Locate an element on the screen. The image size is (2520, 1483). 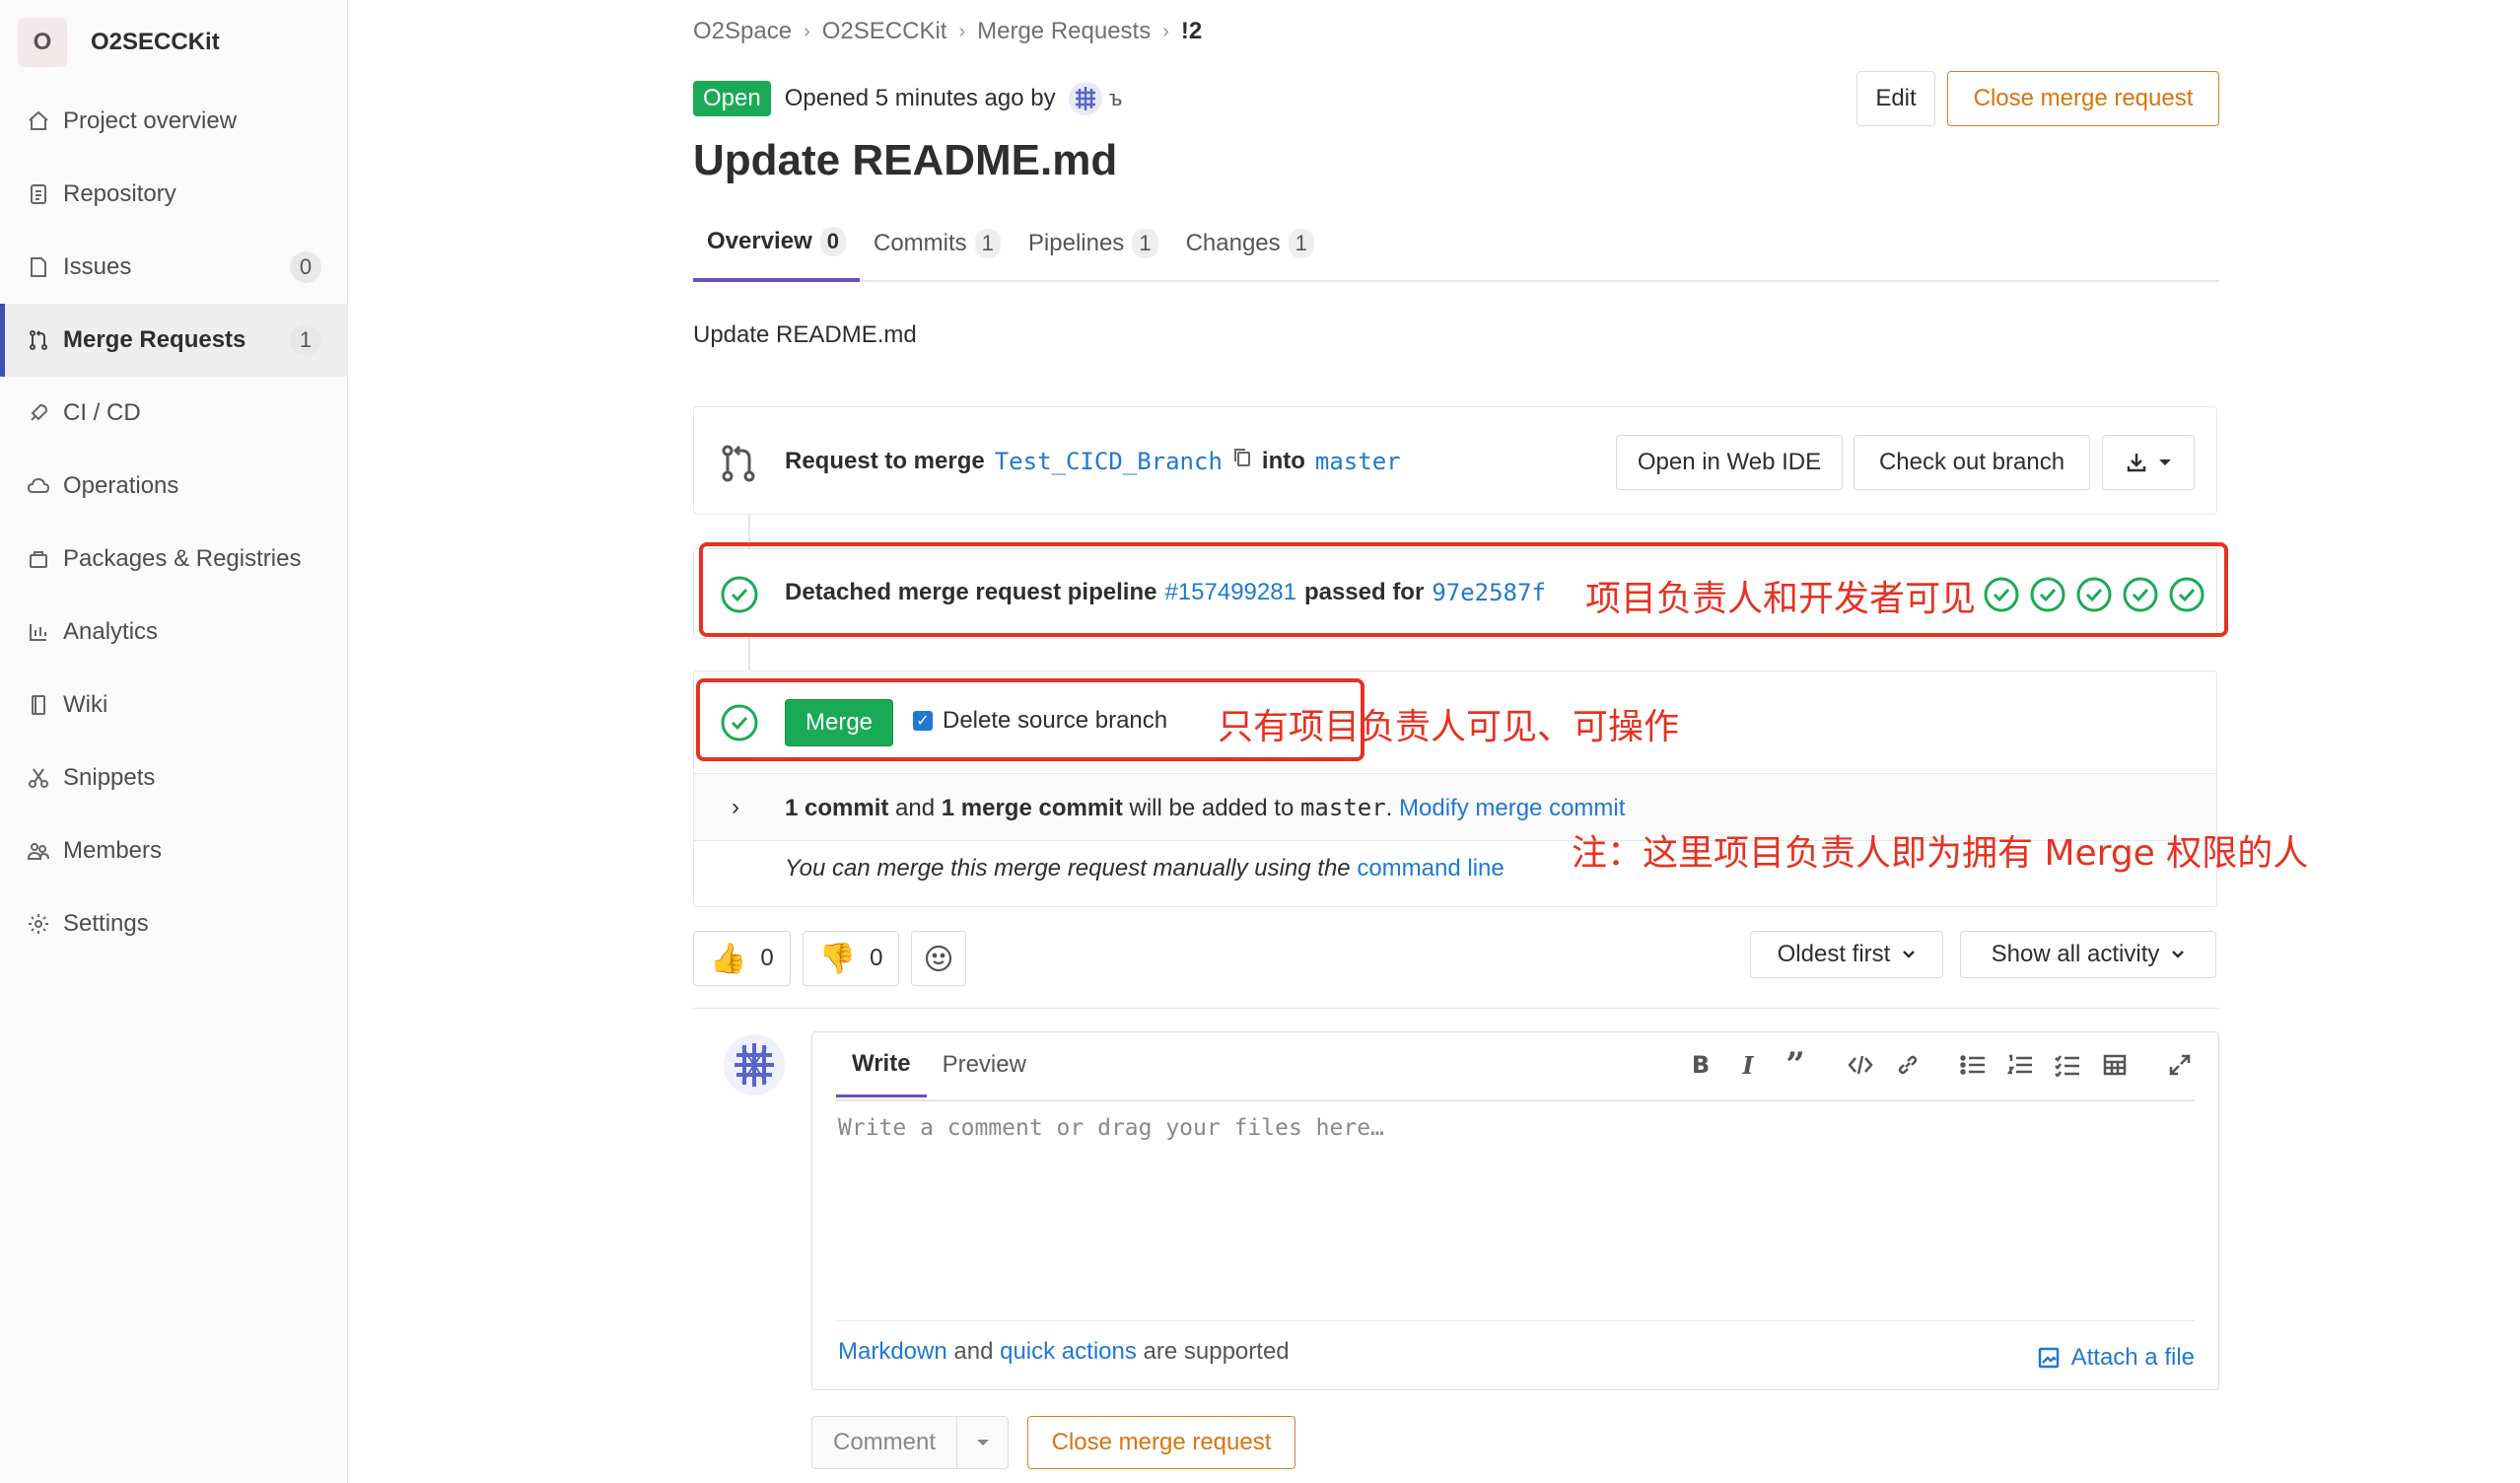
check-out-branch-button: Check out branch is located at coordinates (1972, 462).